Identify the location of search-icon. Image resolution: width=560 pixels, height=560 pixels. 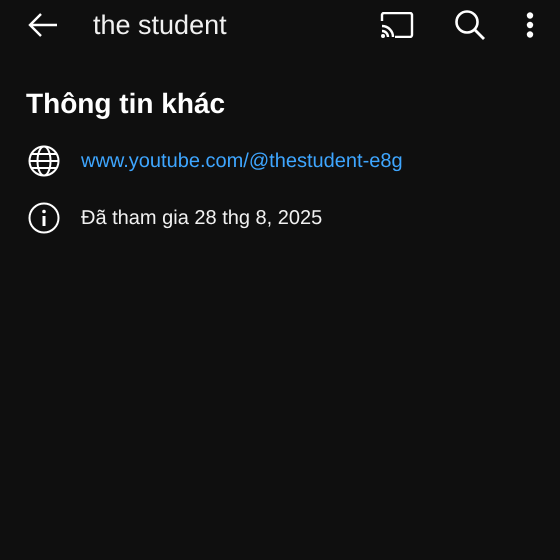
(470, 25).